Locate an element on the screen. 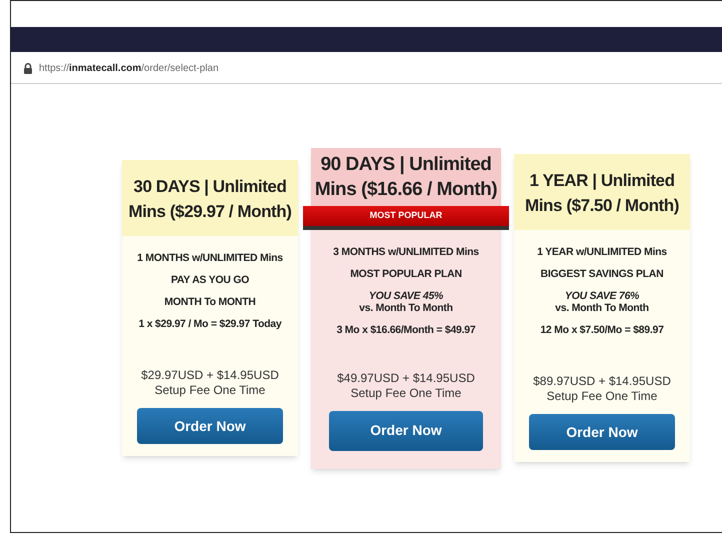 This screenshot has height=535, width=722. plan-feature: 3 MONTHS w/UNLIMITED Mins is located at coordinates (406, 252).